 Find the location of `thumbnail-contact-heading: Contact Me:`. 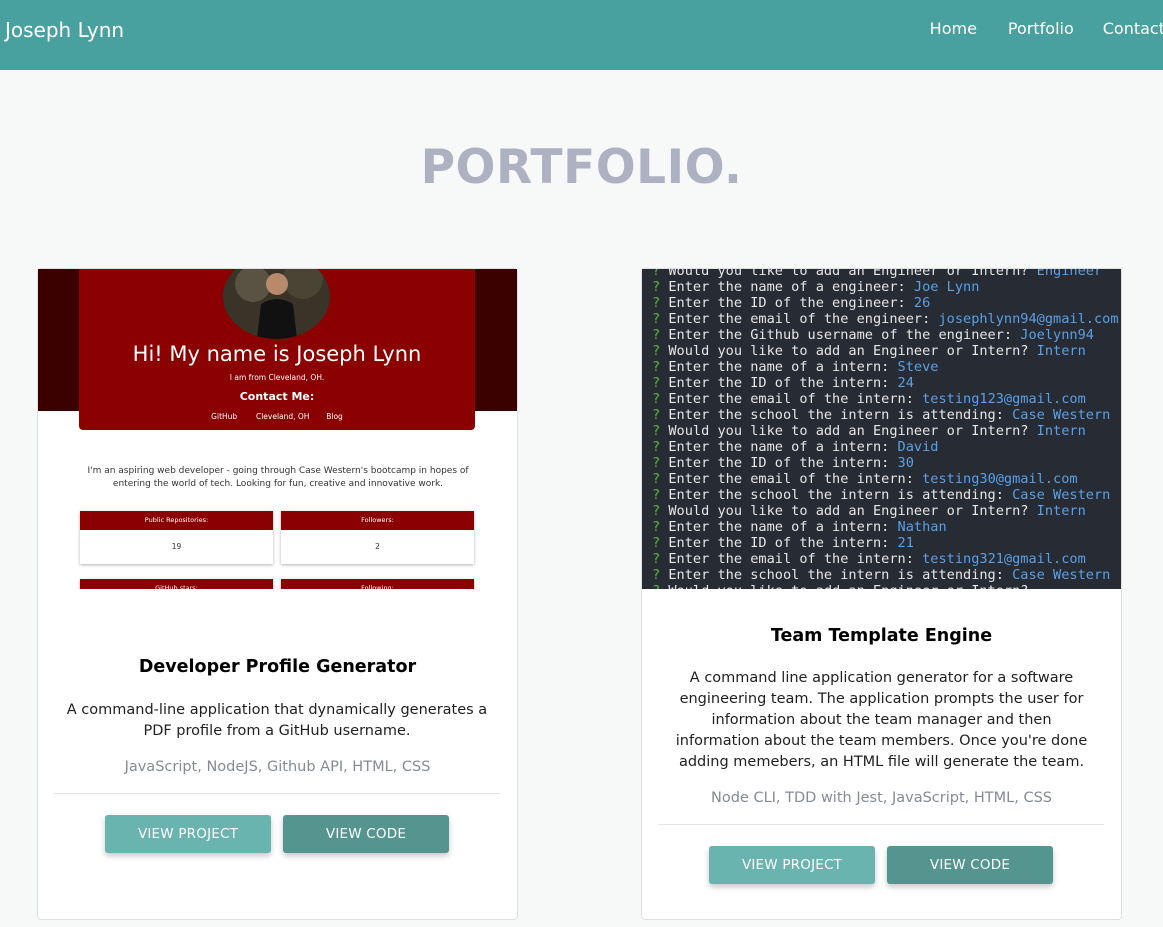

thumbnail-contact-heading: Contact Me: is located at coordinates (277, 396).